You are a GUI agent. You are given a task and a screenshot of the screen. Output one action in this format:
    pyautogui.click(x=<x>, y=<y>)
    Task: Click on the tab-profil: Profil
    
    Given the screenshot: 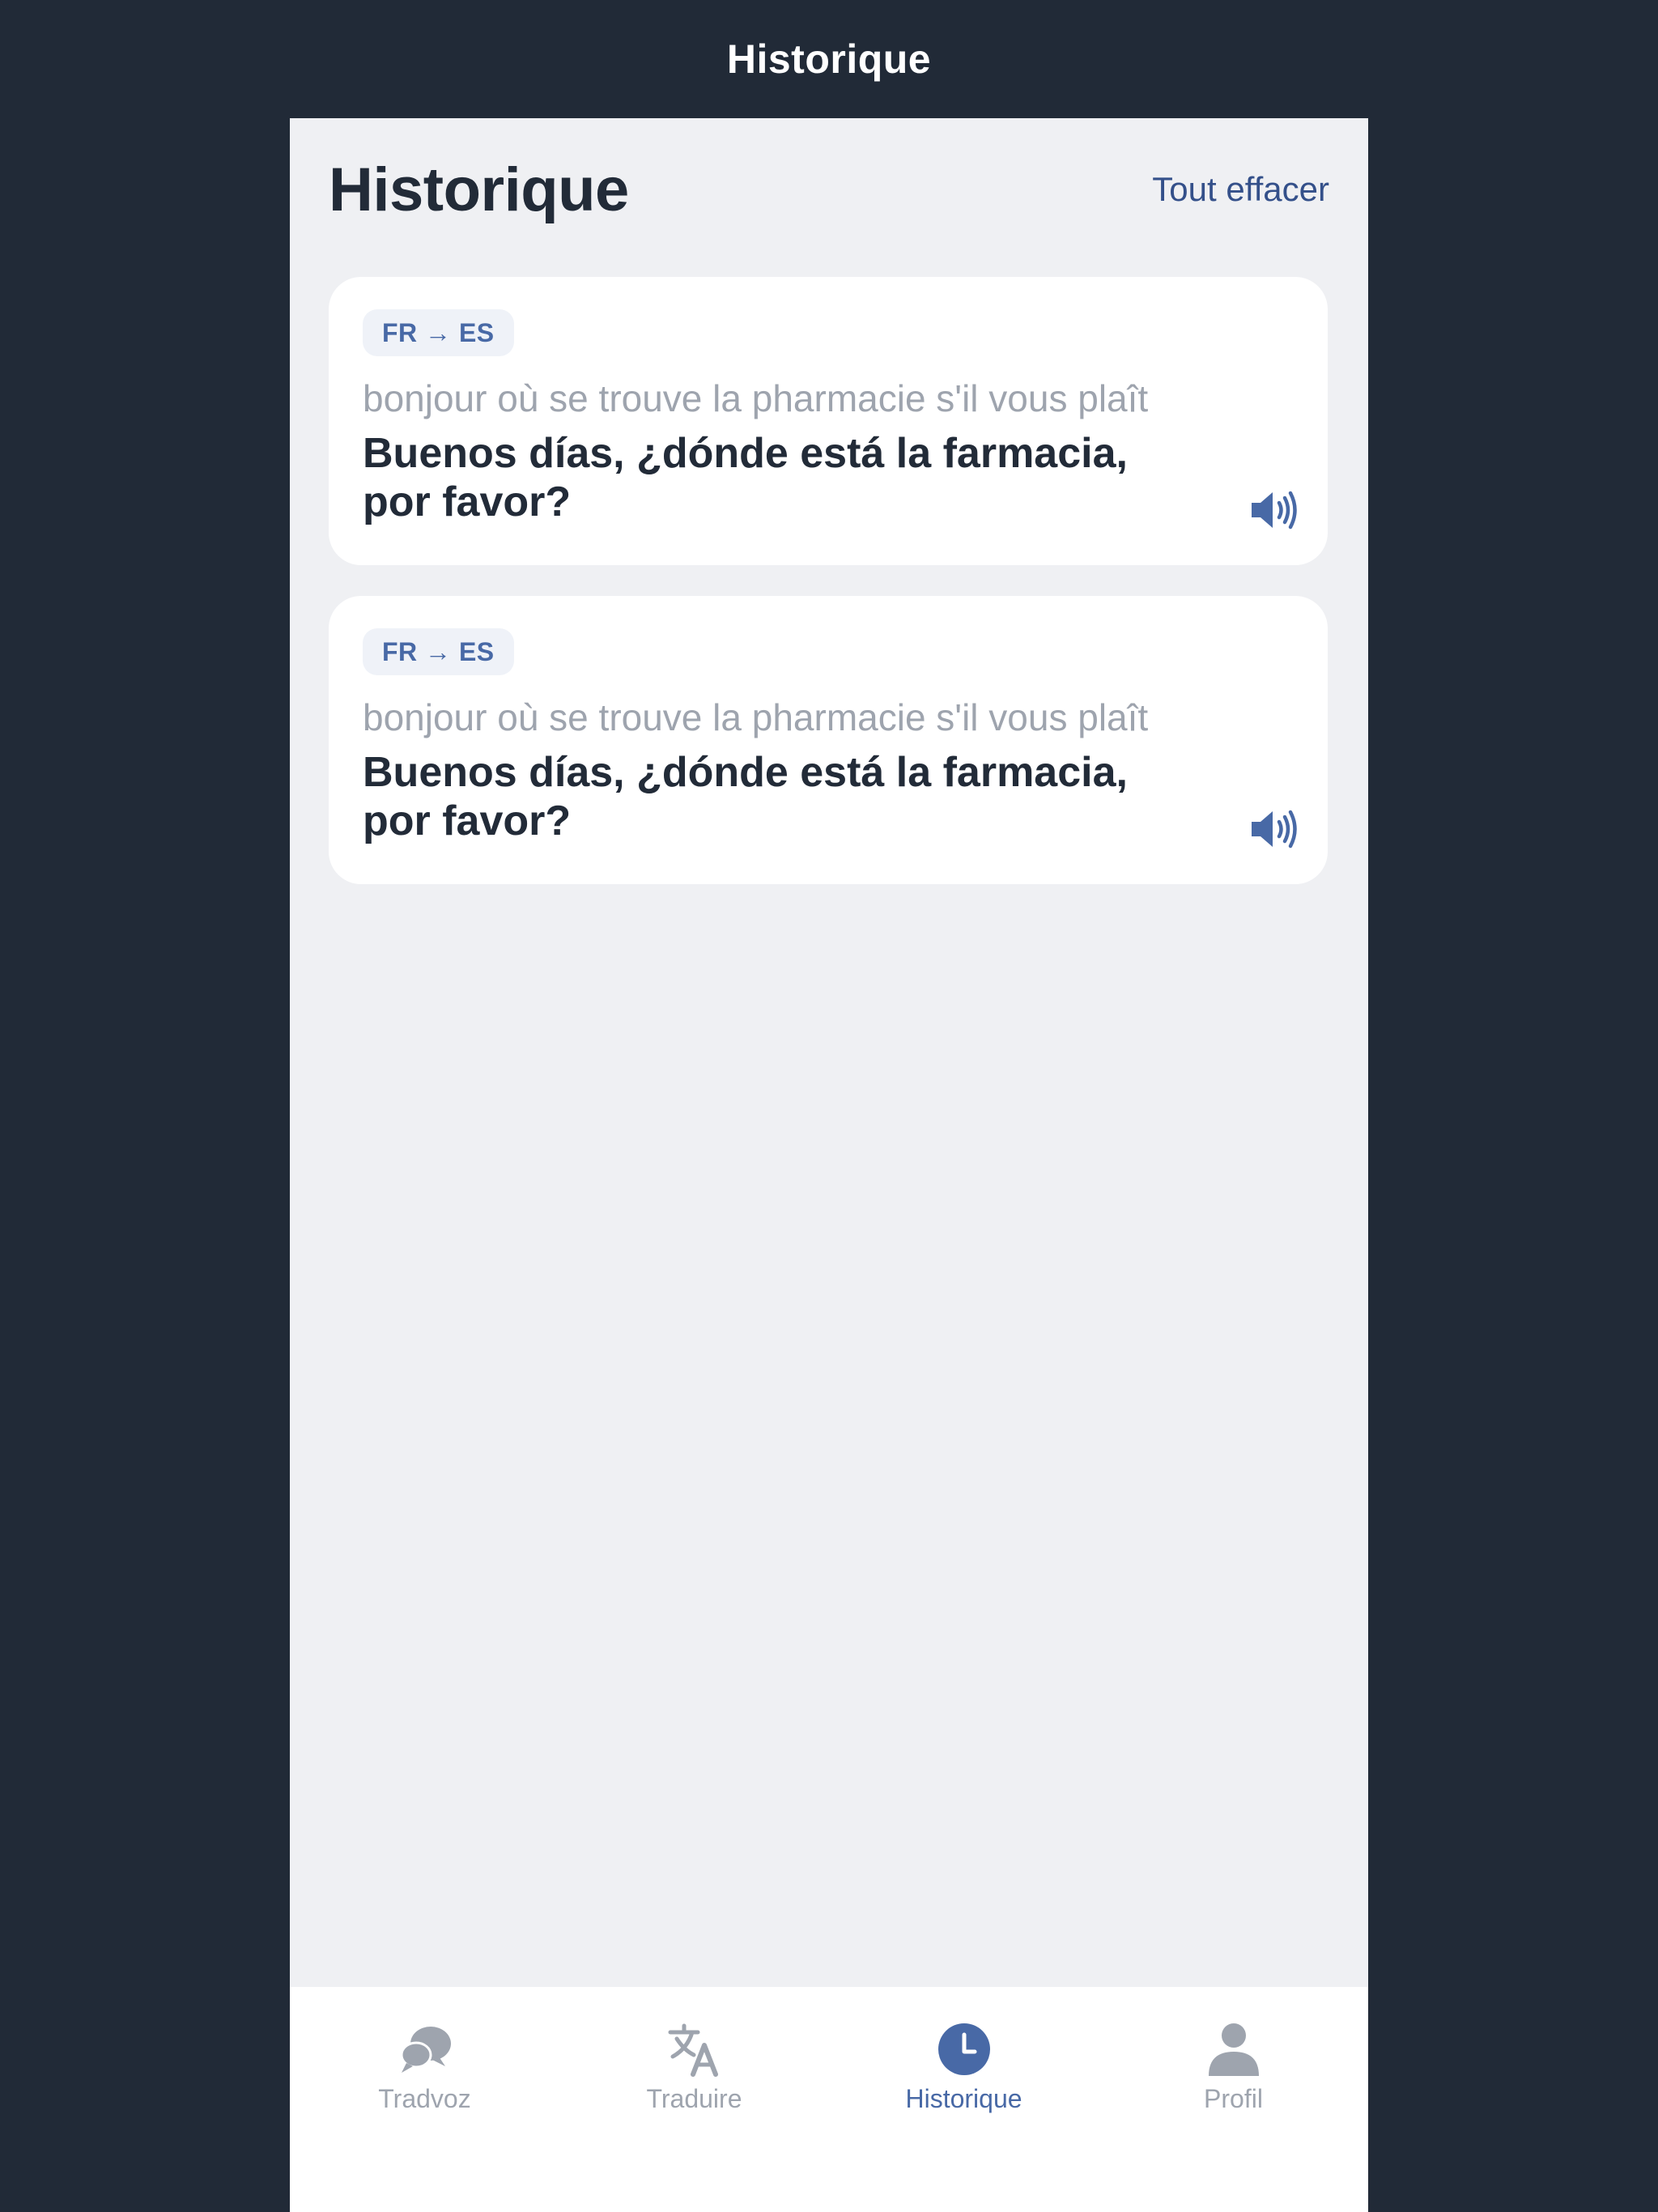 What is the action you would take?
    pyautogui.click(x=1233, y=2099)
    